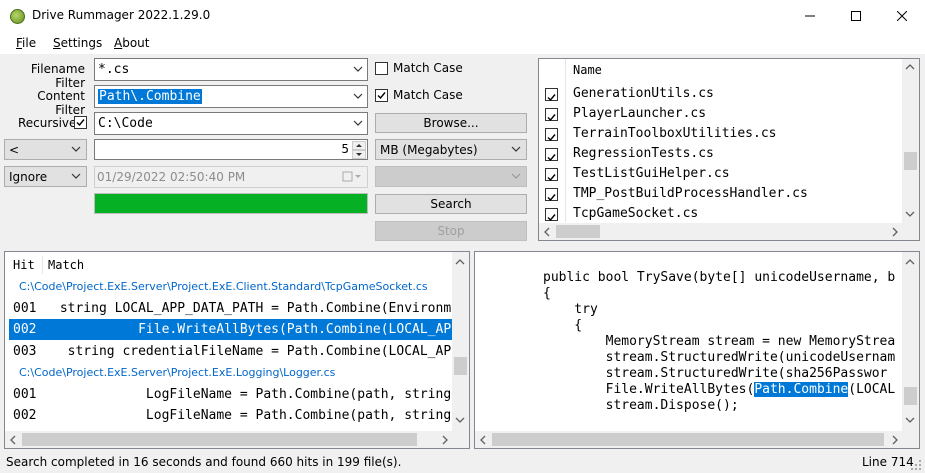  What do you see at coordinates (66, 265) in the screenshot?
I see `hits-header-match: Match` at bounding box center [66, 265].